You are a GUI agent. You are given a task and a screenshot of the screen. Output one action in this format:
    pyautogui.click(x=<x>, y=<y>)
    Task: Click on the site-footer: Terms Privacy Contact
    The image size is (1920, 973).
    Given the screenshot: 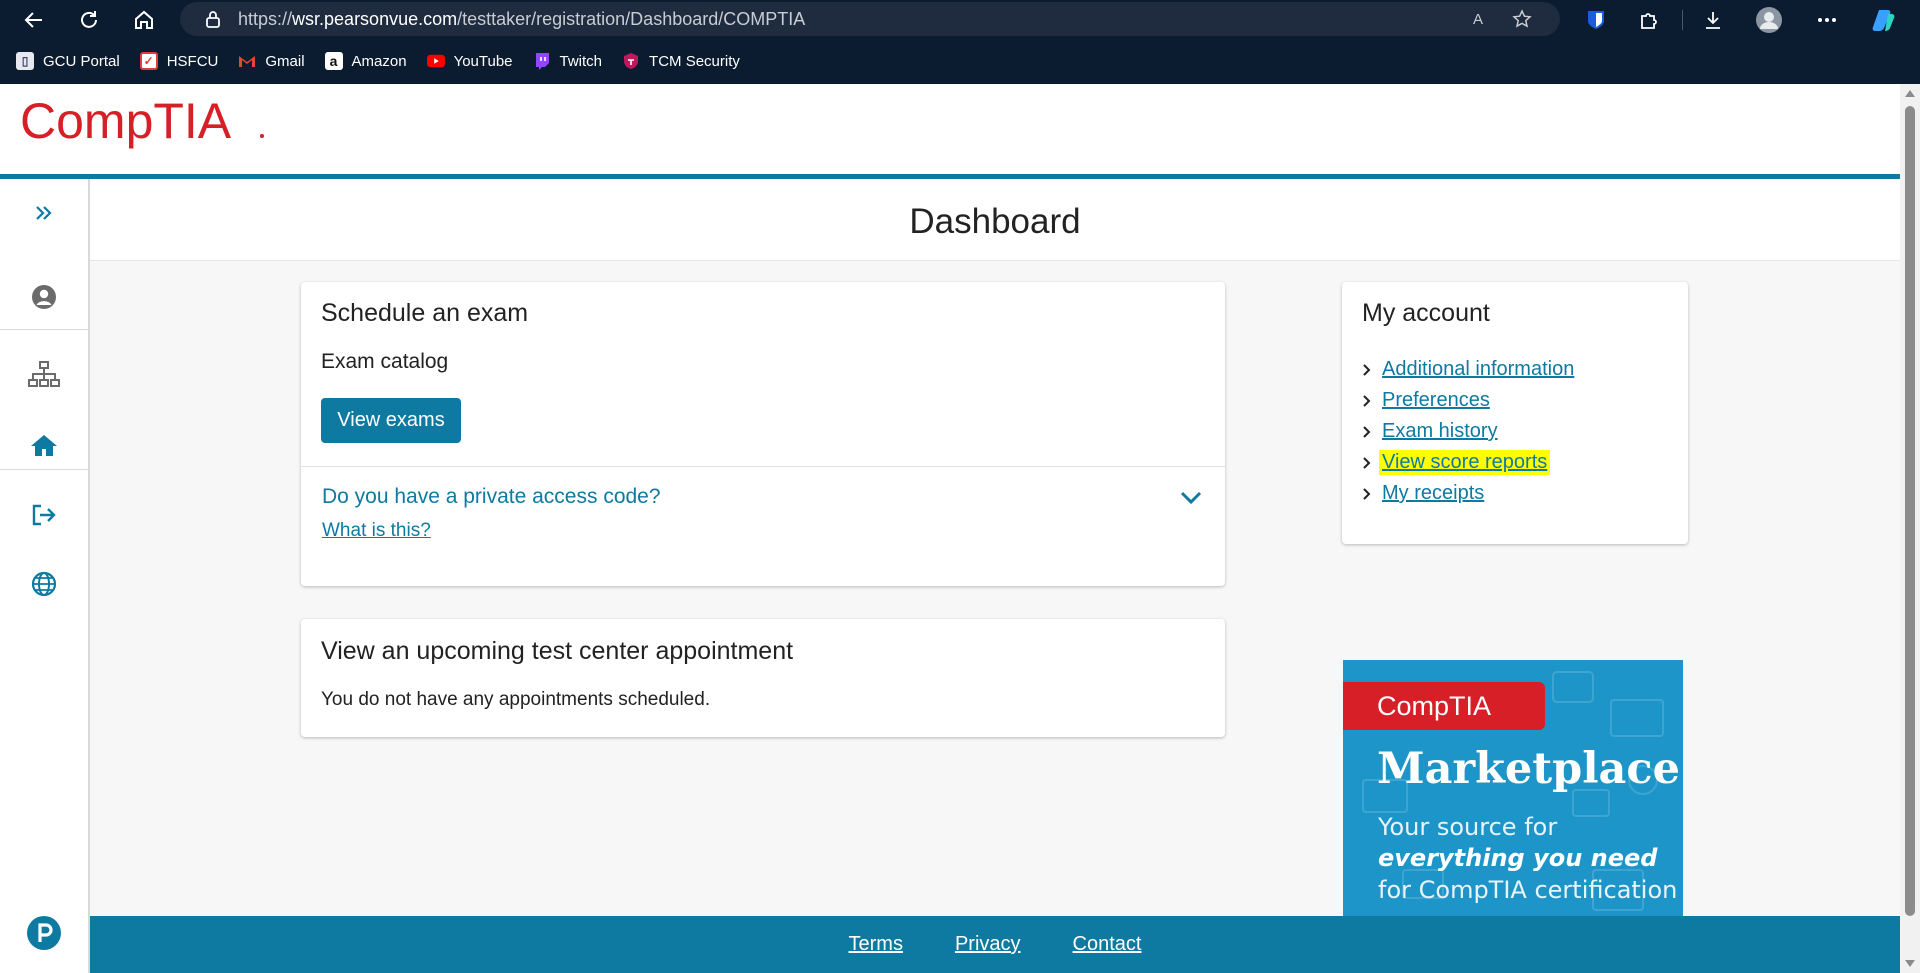 What is the action you would take?
    pyautogui.click(x=995, y=944)
    